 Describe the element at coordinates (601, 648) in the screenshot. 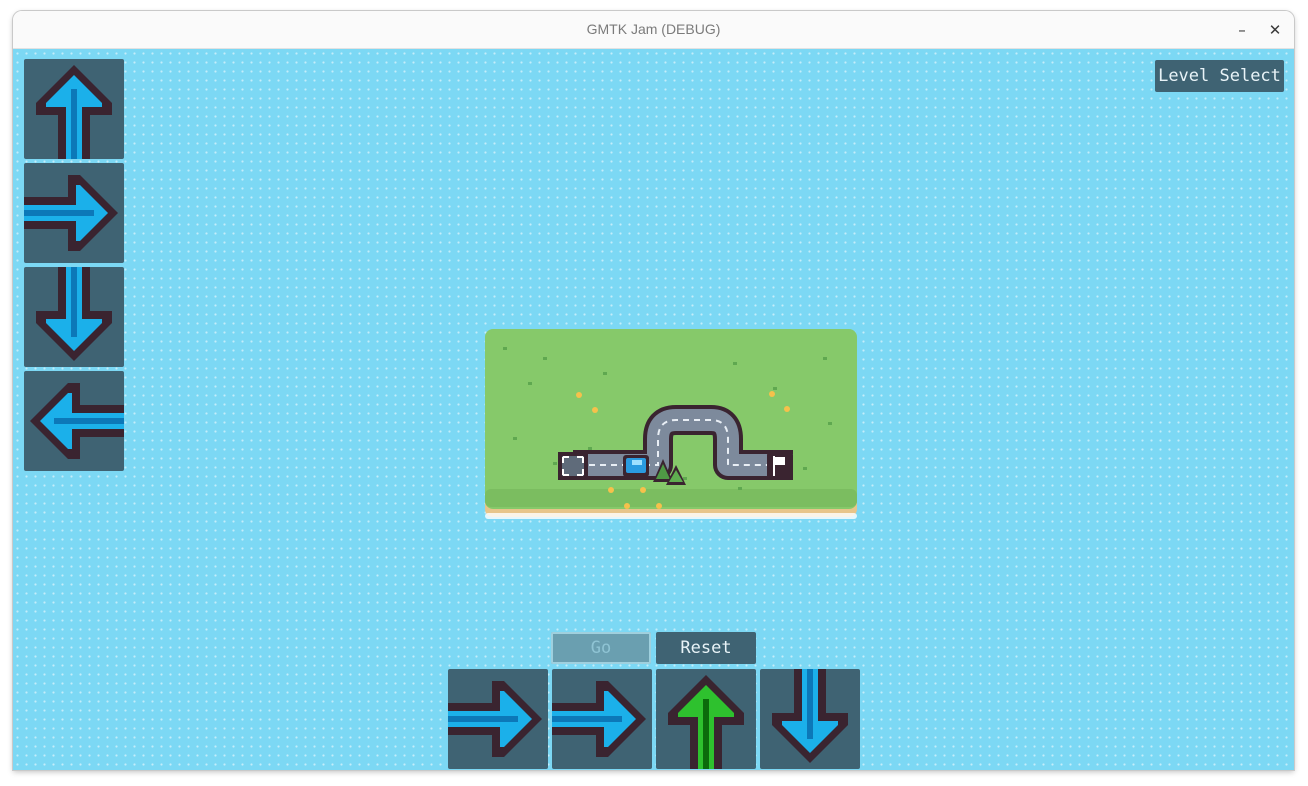

I see `go-button: Go` at that location.